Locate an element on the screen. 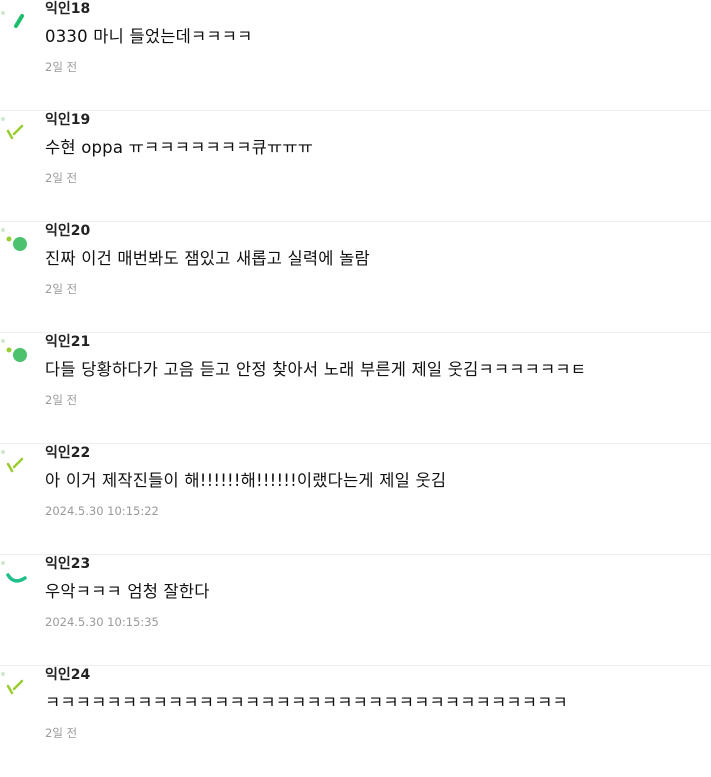 This screenshot has width=711, height=777. comment-author: 익인20 is located at coordinates (67, 231).